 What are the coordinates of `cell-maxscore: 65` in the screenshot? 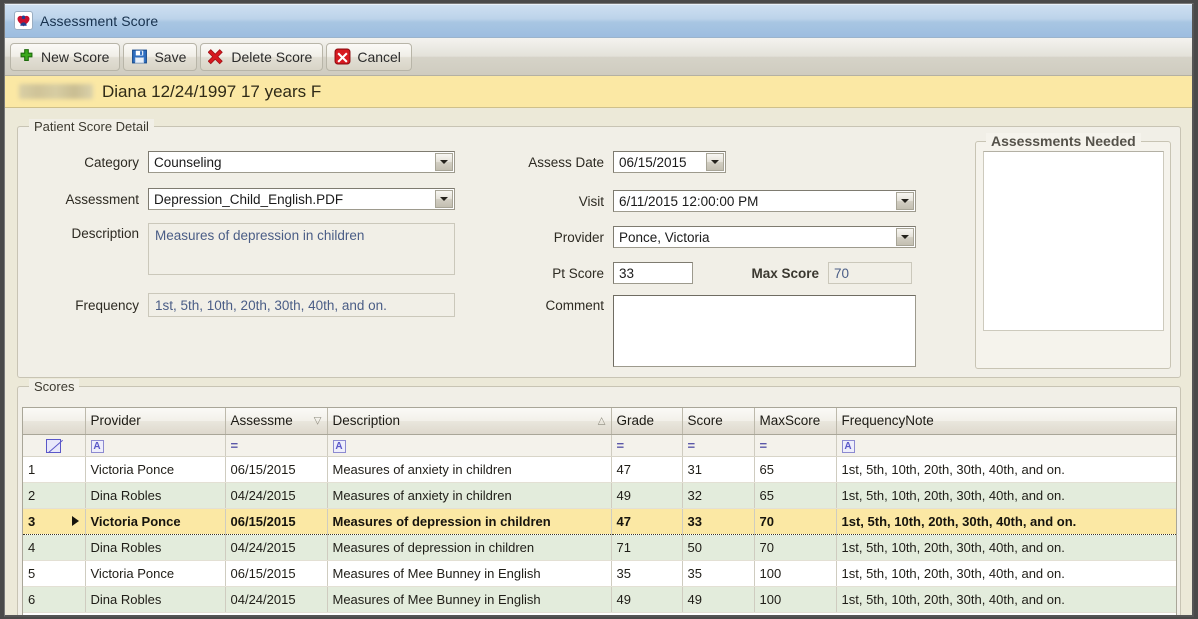 It's located at (795, 469).